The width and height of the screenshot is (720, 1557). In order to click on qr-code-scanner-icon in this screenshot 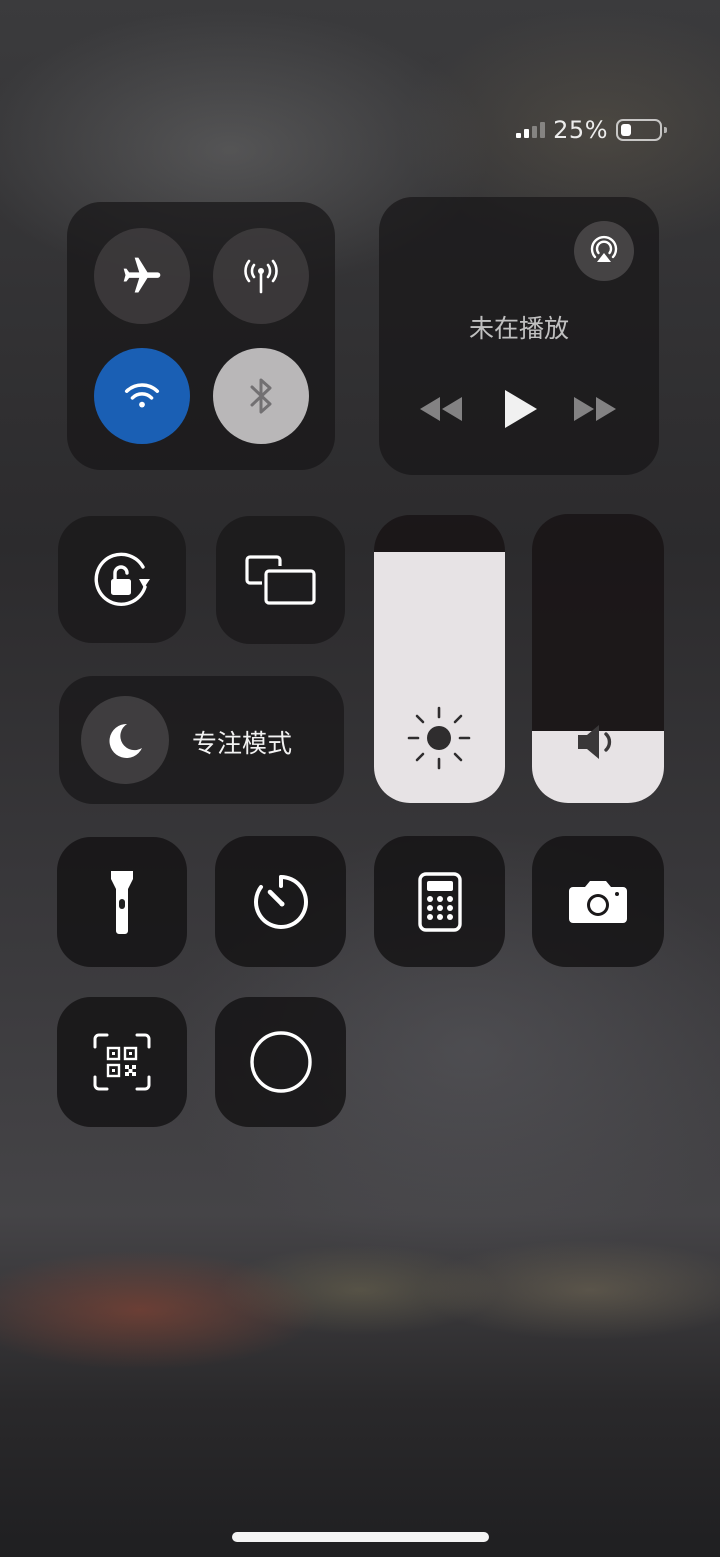, I will do `click(122, 1062)`.